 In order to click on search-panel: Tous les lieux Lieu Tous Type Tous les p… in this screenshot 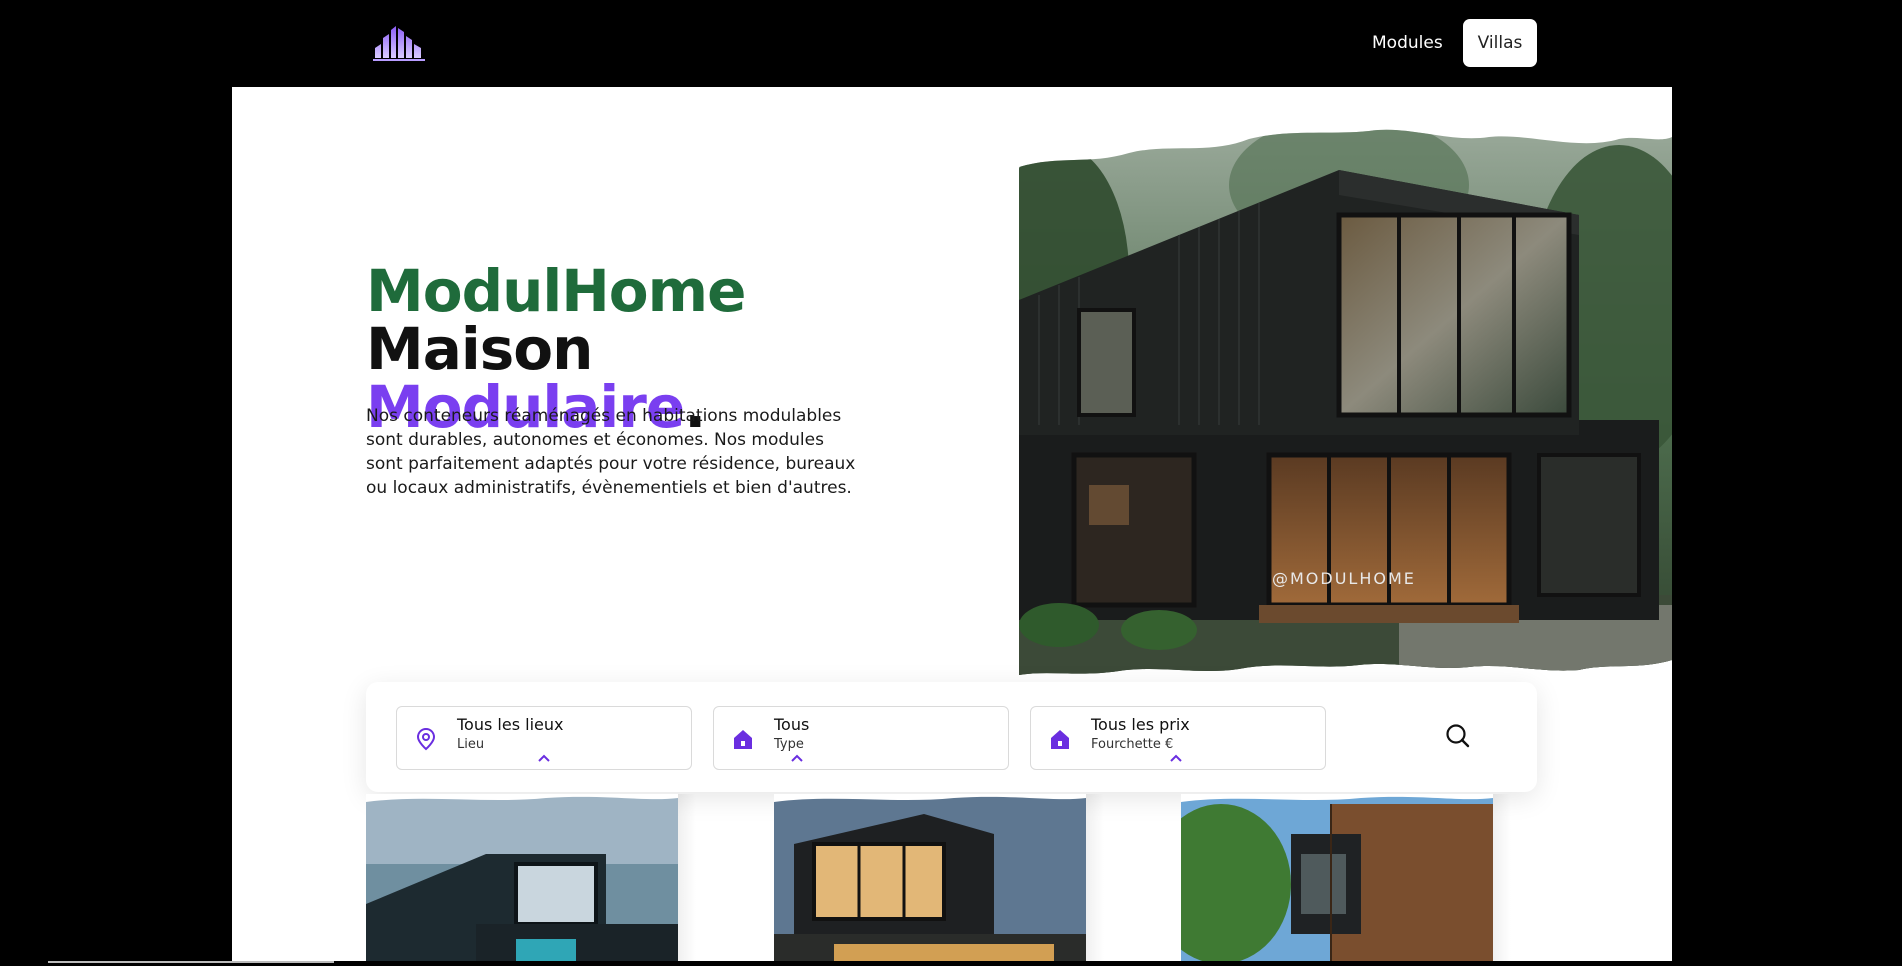, I will do `click(951, 737)`.